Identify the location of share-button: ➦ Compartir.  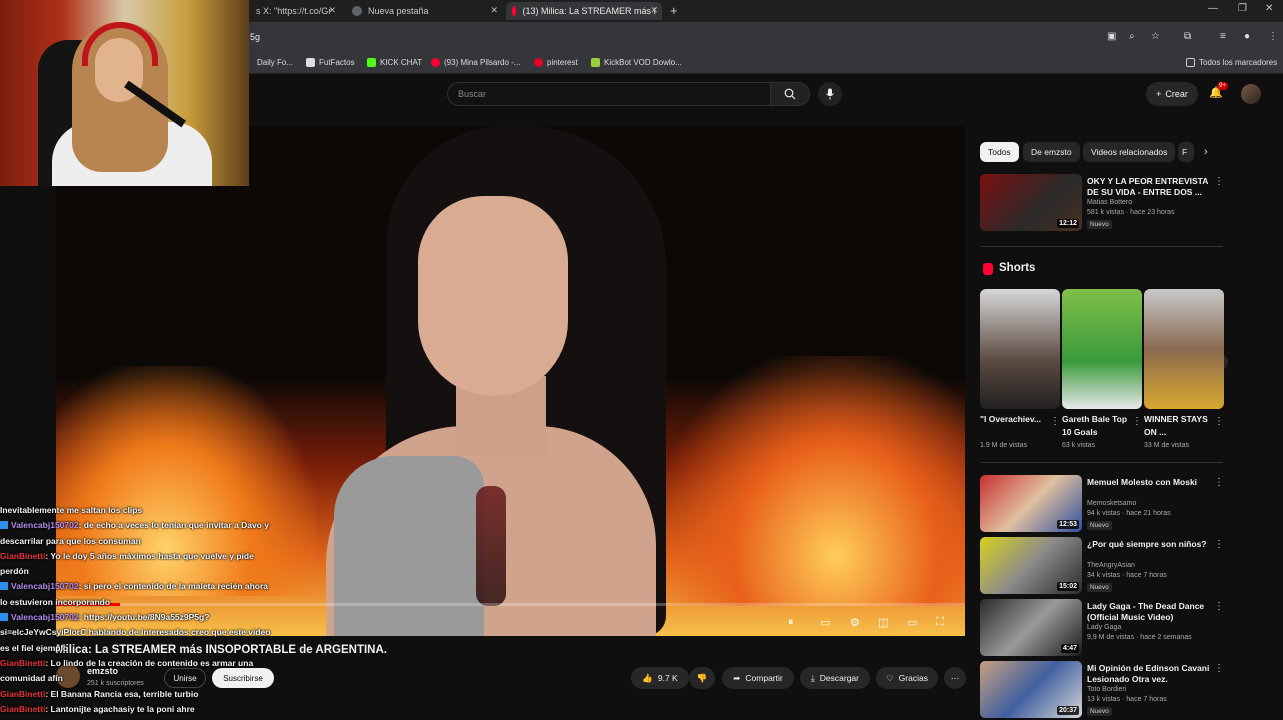
(758, 678).